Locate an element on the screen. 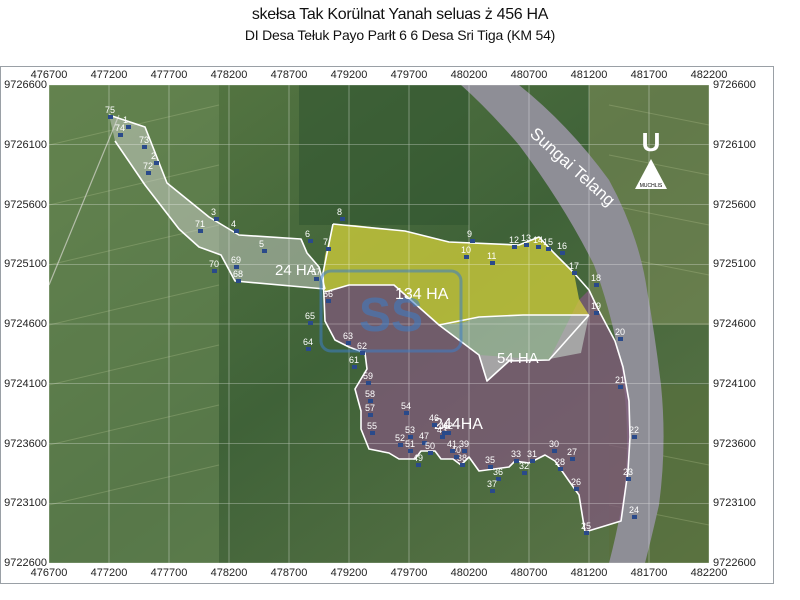  marker-label-74: 74 is located at coordinates (120, 128).